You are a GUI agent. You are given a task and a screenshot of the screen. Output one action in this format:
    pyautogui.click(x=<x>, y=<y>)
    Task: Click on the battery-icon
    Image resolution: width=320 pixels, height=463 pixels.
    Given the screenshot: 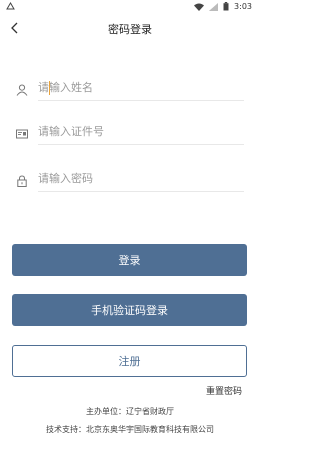 What is the action you would take?
    pyautogui.click(x=226, y=6)
    